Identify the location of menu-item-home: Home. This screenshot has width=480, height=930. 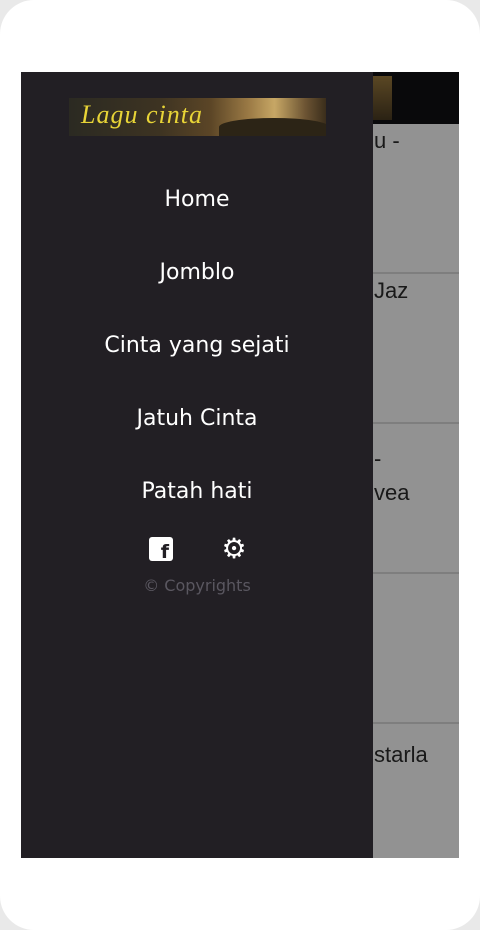
(197, 216).